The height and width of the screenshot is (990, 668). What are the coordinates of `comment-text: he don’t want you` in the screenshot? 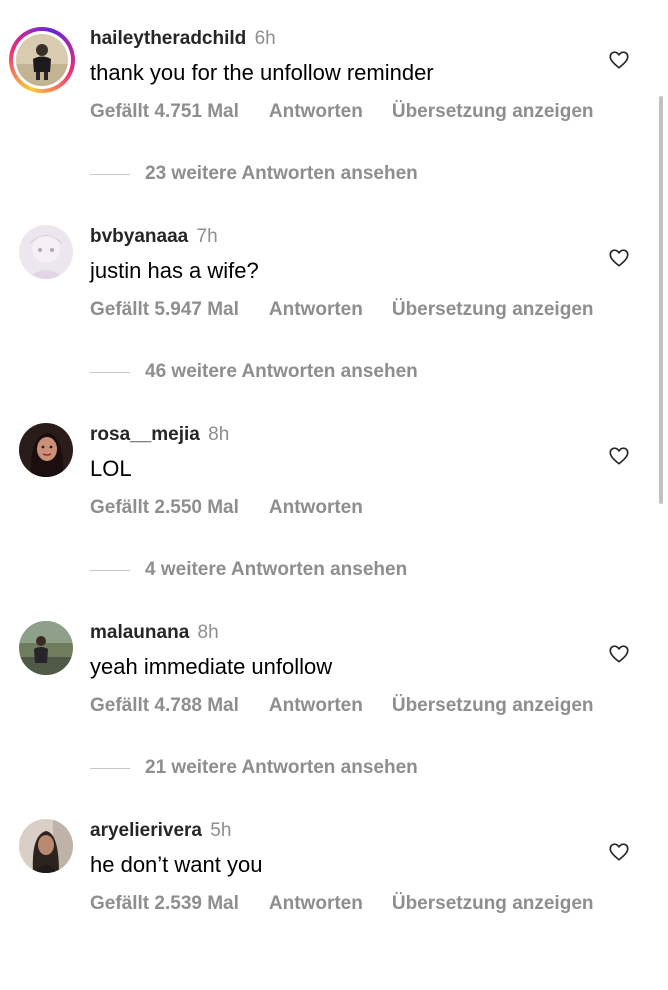 It's located at (176, 864).